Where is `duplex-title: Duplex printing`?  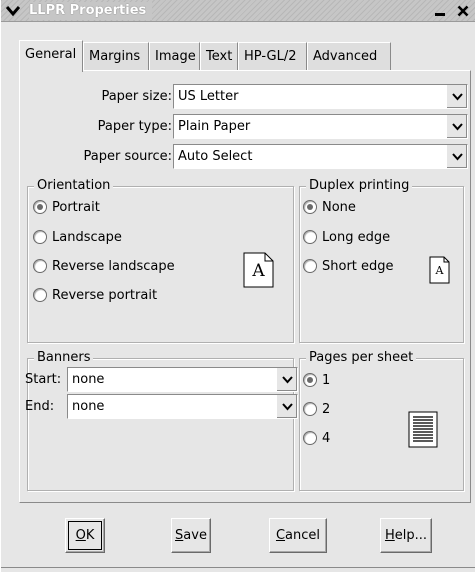
duplex-title: Duplex printing is located at coordinates (359, 186).